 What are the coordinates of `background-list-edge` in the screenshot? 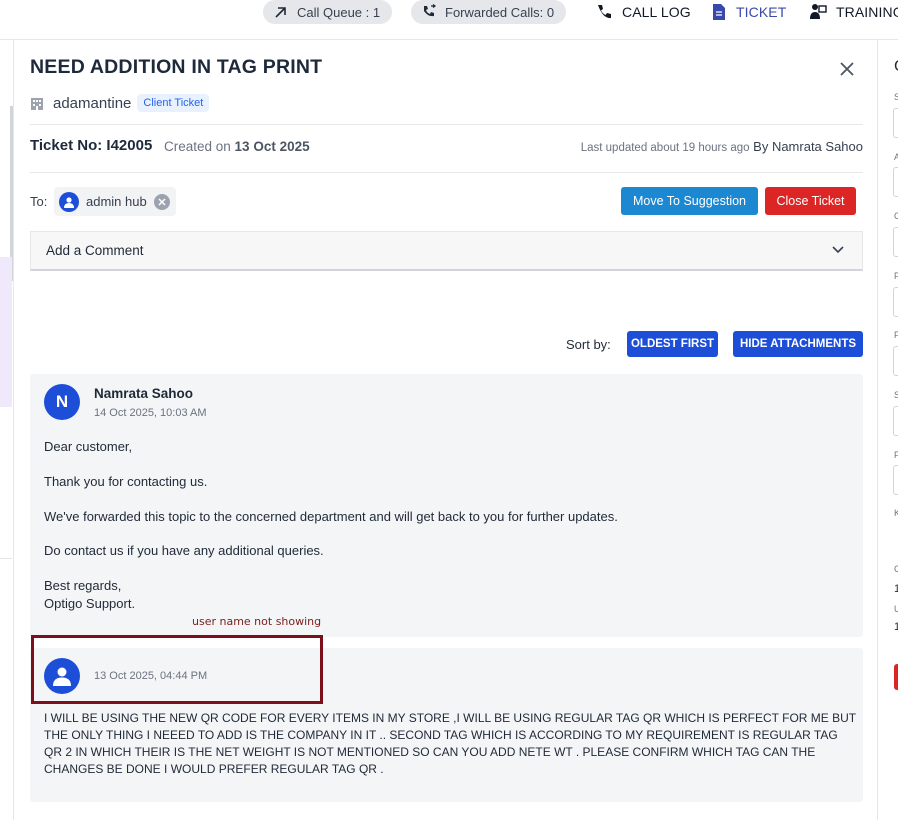 It's located at (7, 430).